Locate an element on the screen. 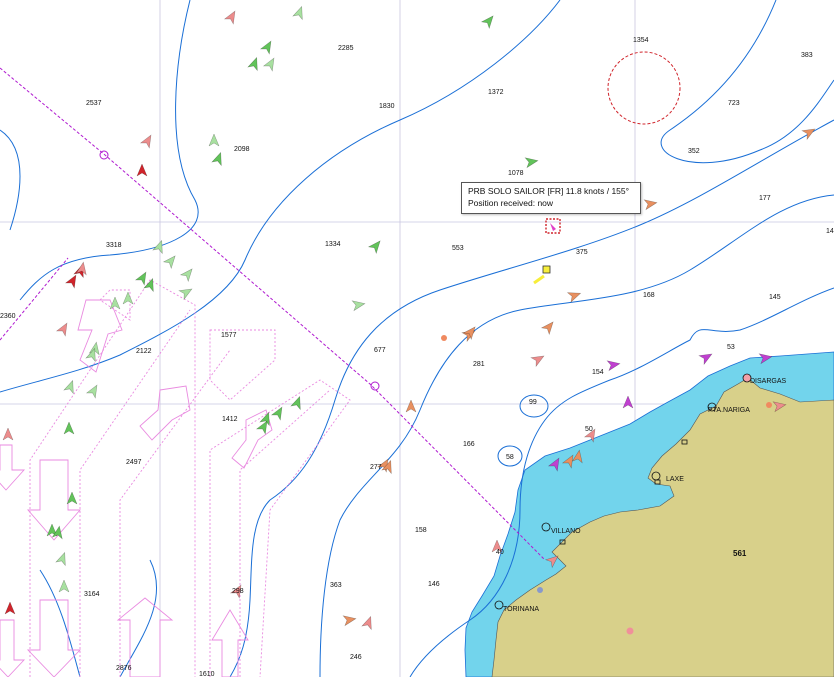  depth-sounding: 145 is located at coordinates (775, 297).